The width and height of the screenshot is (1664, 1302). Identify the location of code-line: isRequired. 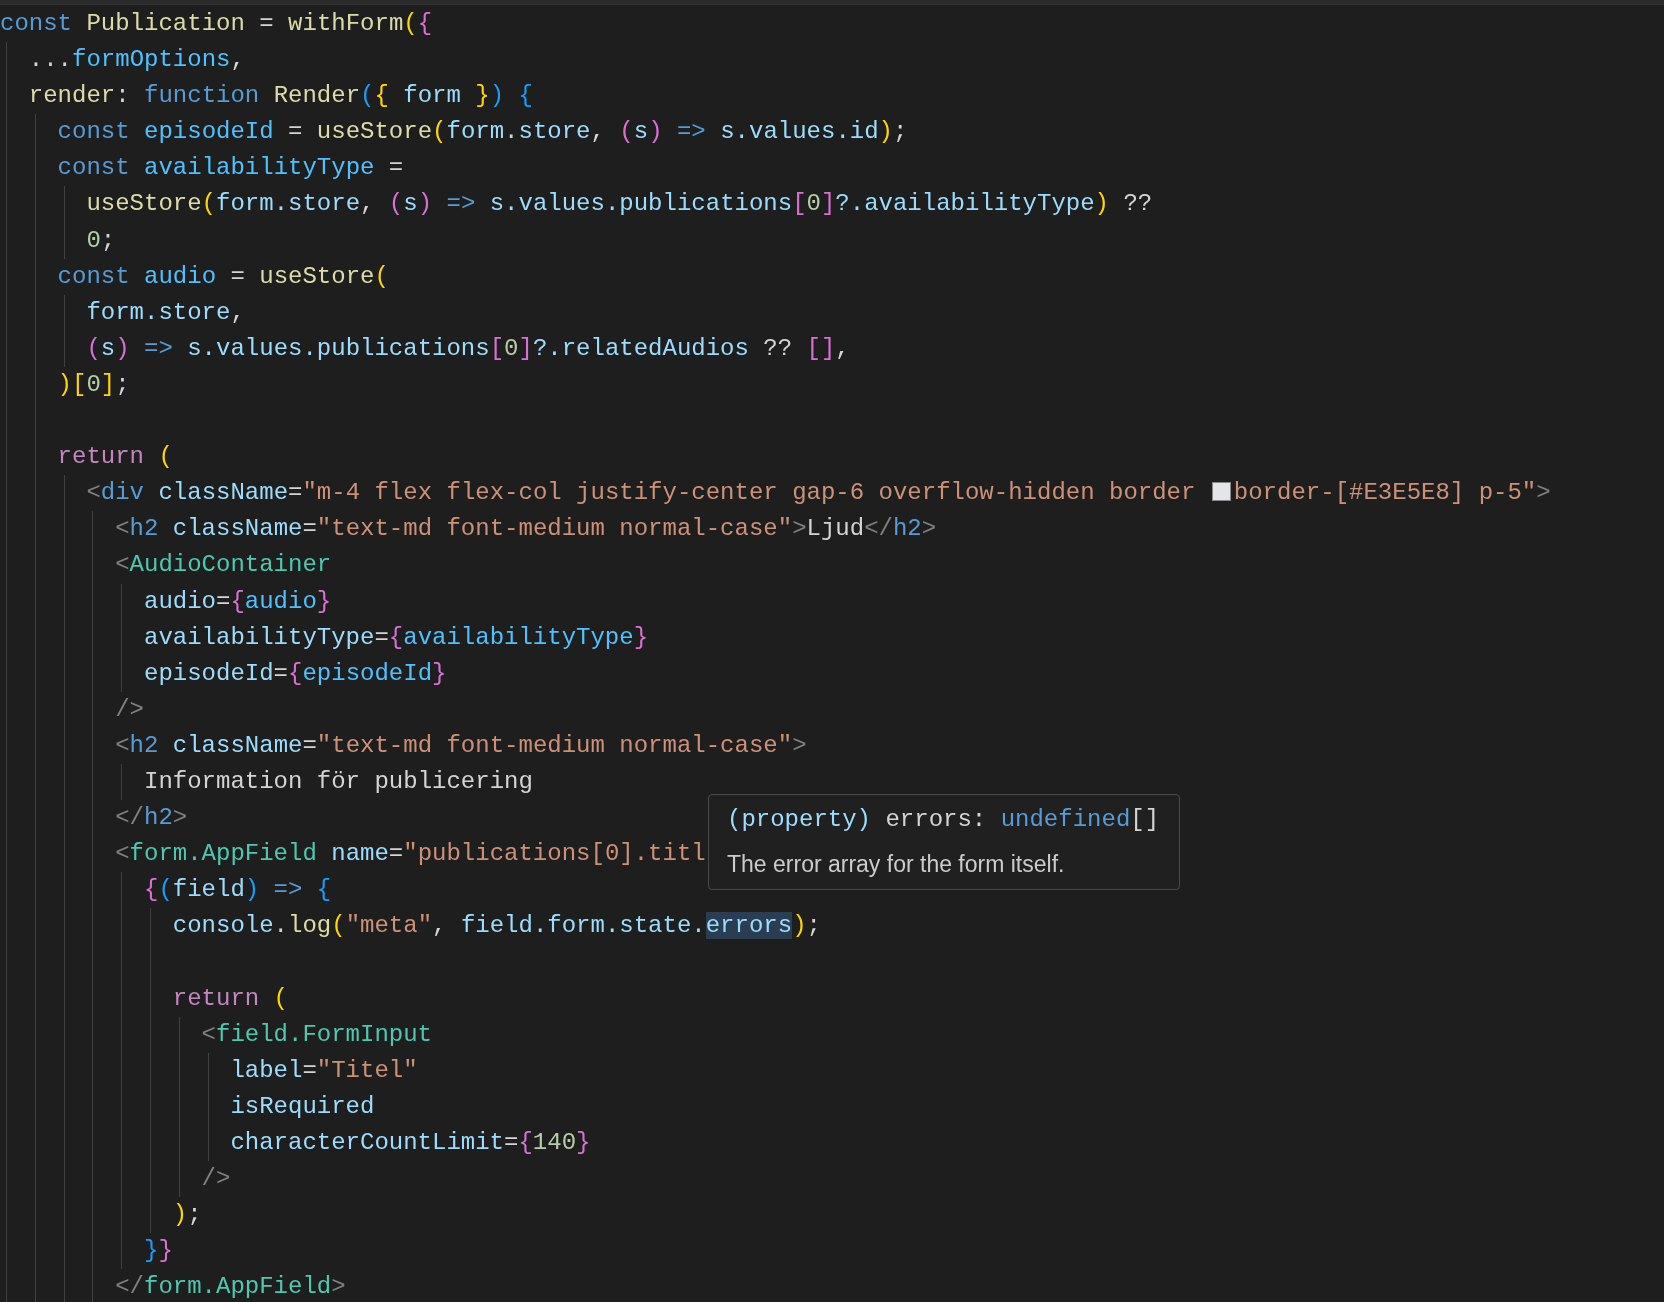
(187, 1106).